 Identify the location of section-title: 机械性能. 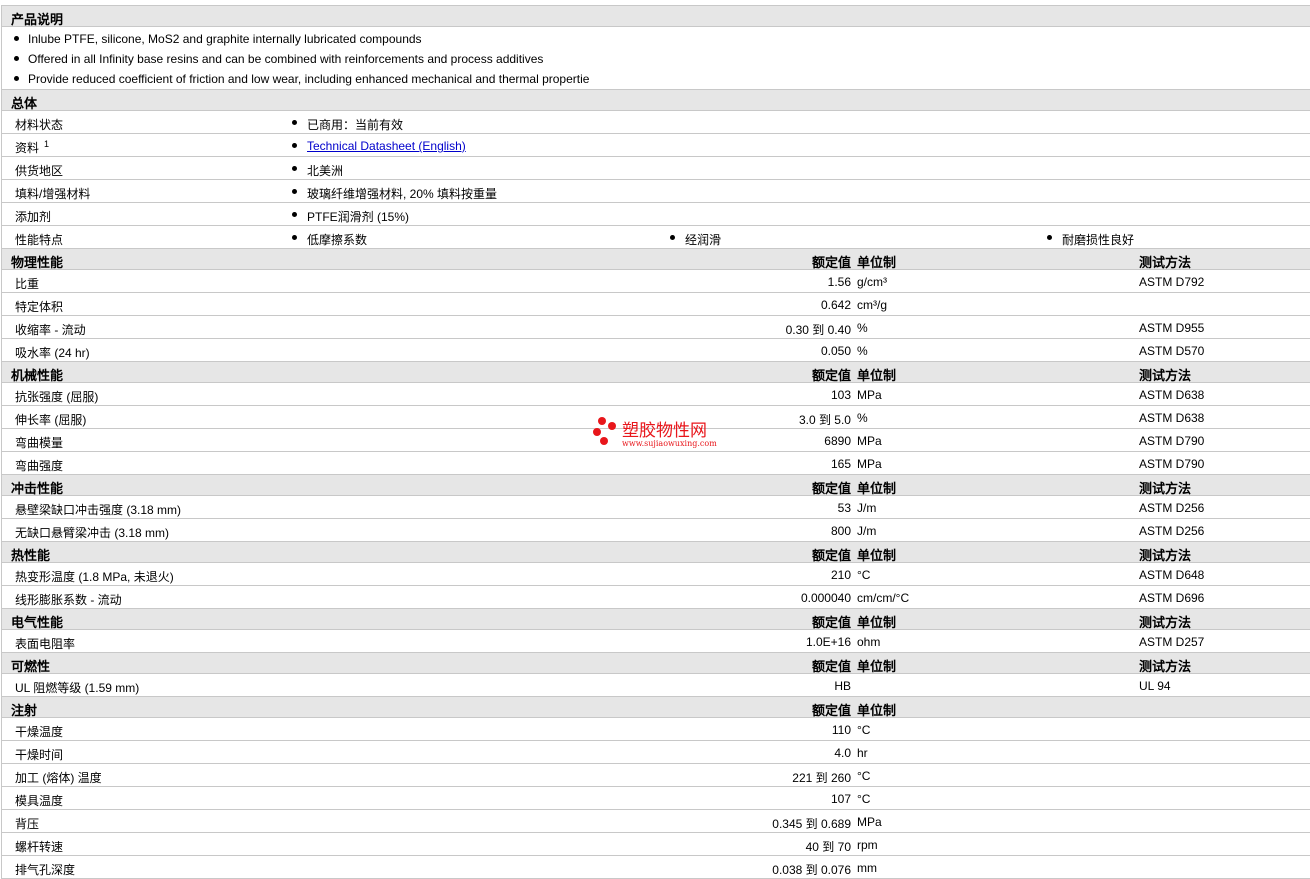
(37, 375).